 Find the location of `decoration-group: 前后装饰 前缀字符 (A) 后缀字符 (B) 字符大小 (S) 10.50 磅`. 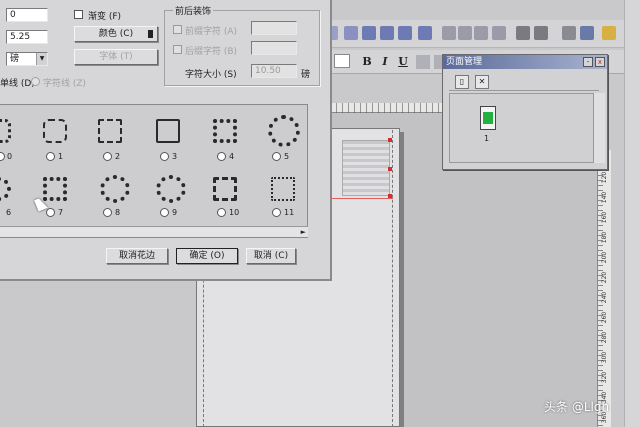

decoration-group: 前后装饰 前缀字符 (A) 后缀字符 (B) 字符大小 (S) 10.50 磅 is located at coordinates (242, 45).